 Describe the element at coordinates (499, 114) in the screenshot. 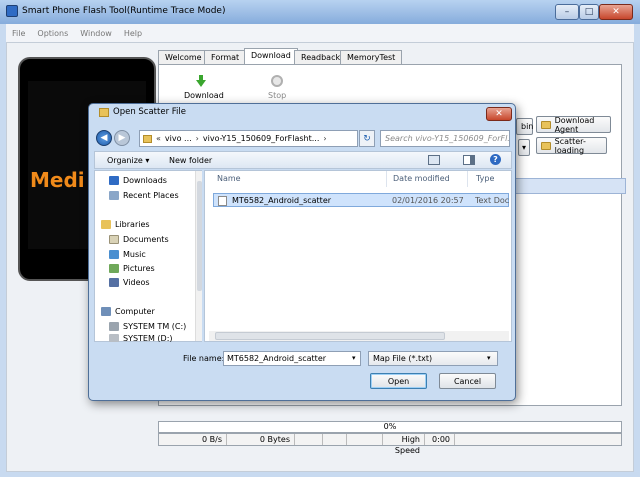

I see `dialog-close-button: ✕` at that location.